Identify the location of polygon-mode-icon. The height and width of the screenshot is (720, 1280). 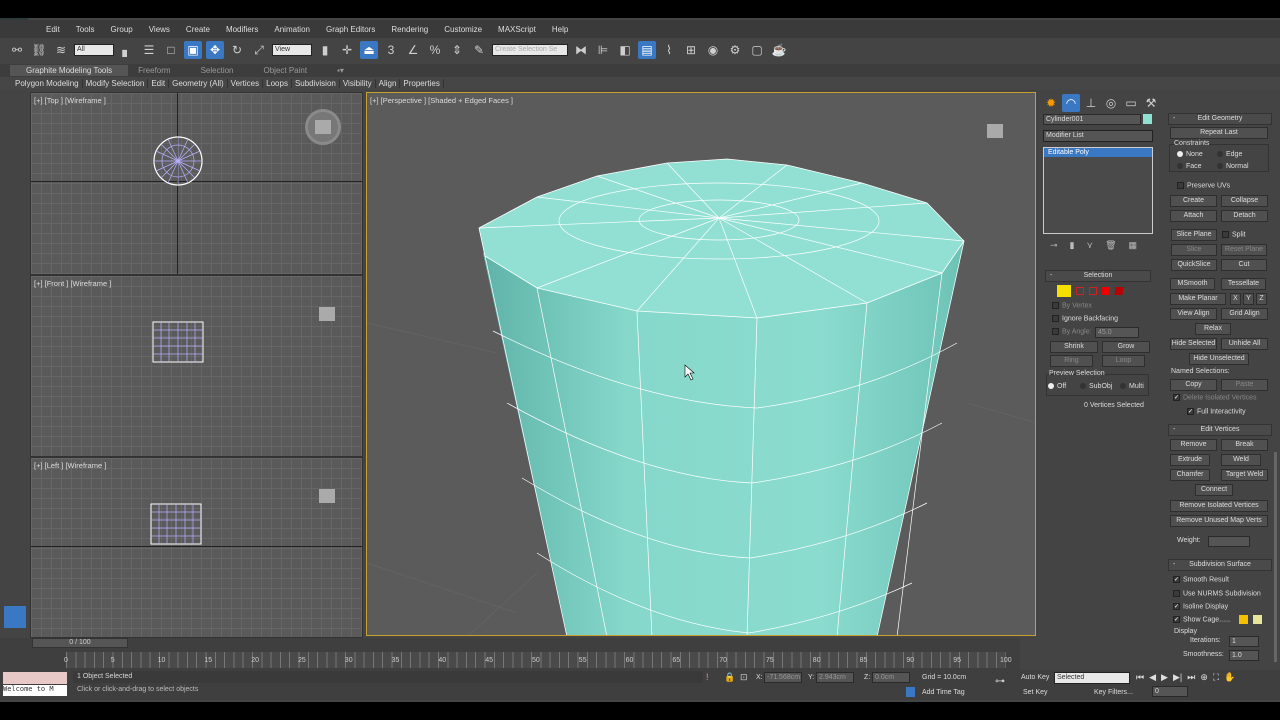
(1106, 291).